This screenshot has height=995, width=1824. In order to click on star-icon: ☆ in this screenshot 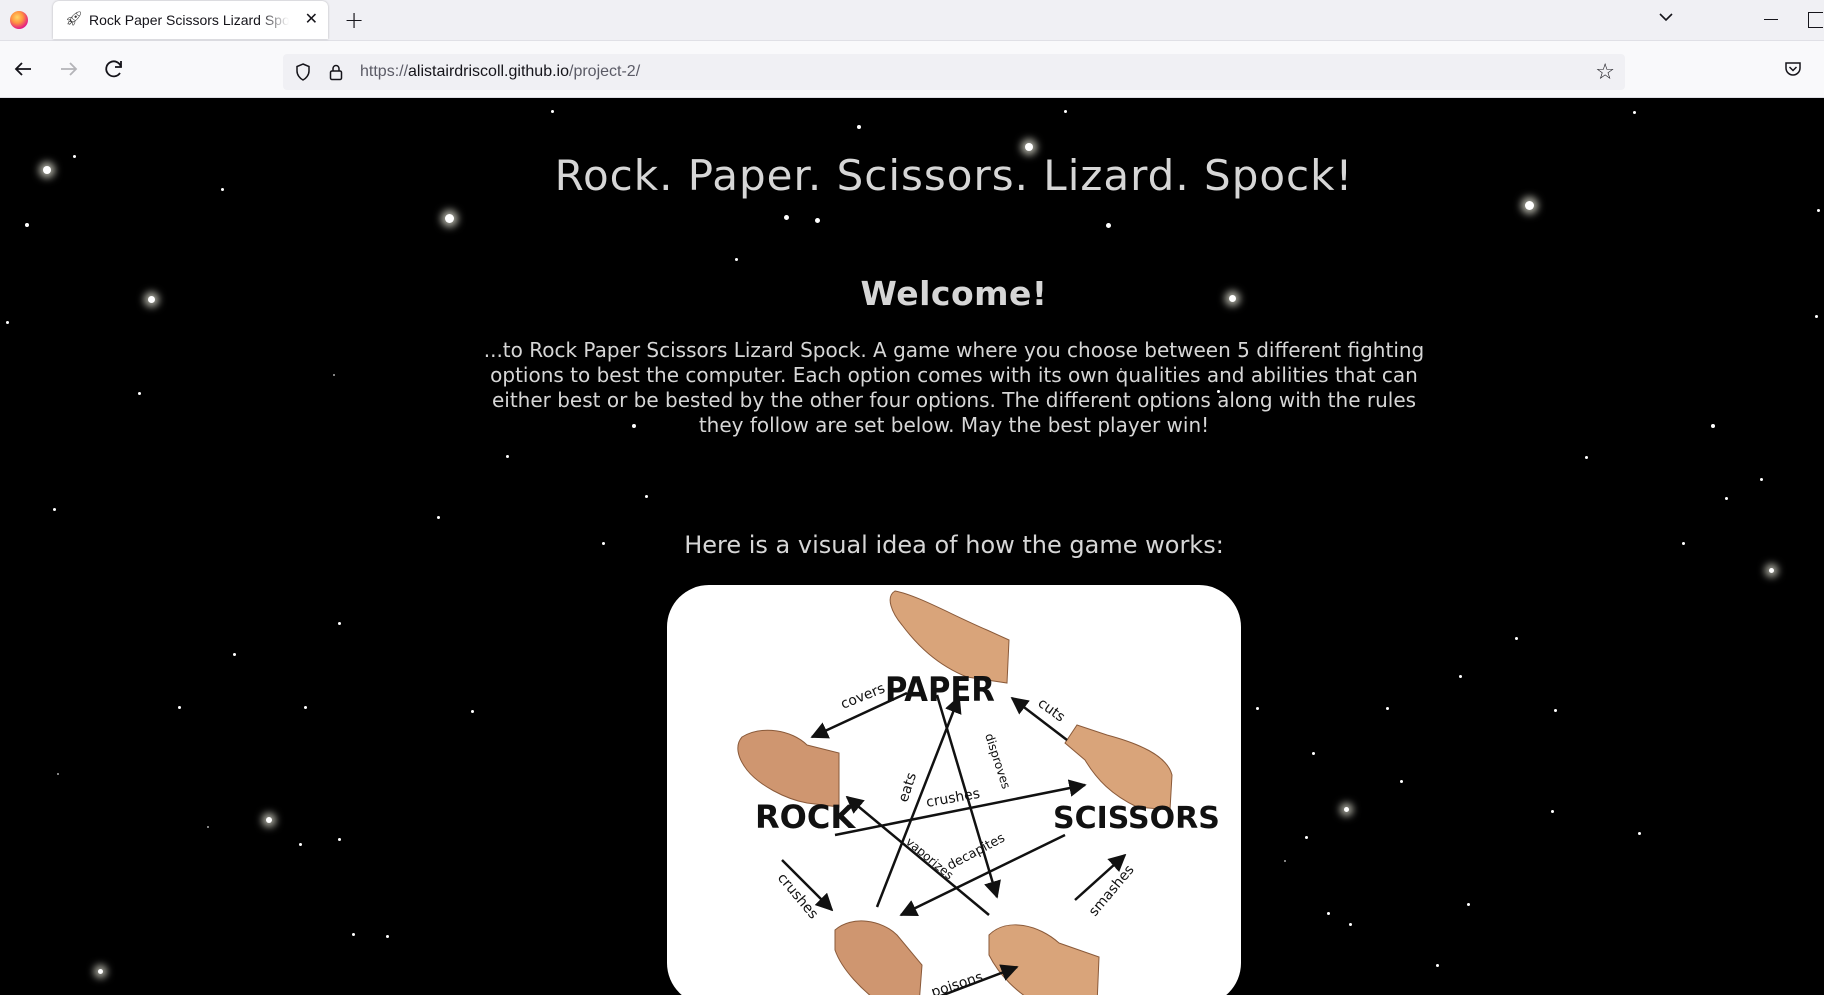, I will do `click(1605, 72)`.